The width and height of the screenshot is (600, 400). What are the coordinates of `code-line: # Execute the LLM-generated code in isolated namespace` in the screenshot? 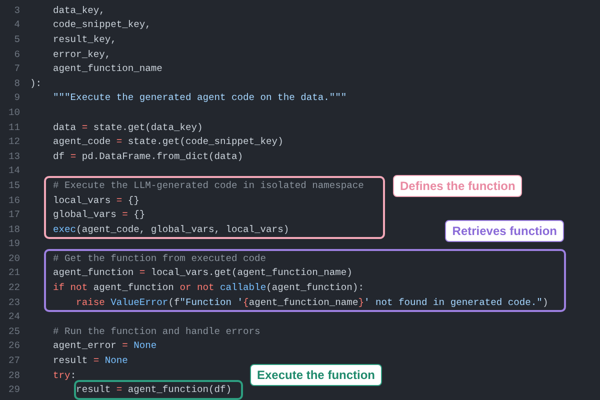 It's located at (208, 185).